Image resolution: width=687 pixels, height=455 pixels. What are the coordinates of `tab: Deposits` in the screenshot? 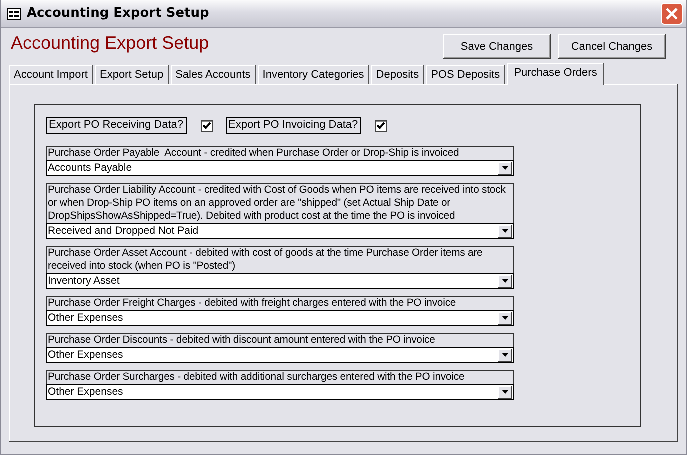 It's located at (397, 74).